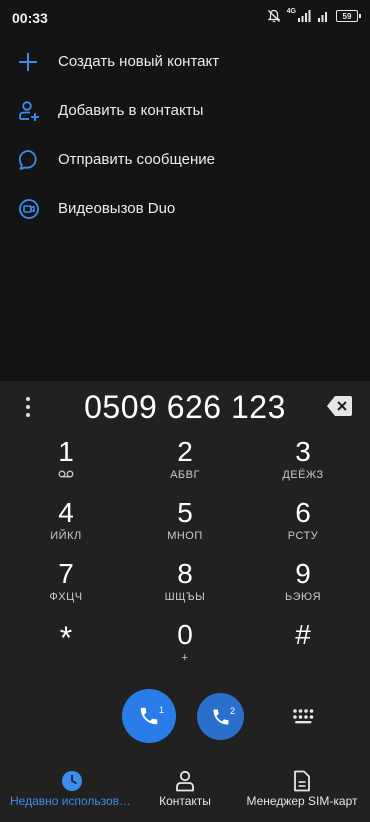  I want to click on dial-key-hash: #, so click(303, 649).